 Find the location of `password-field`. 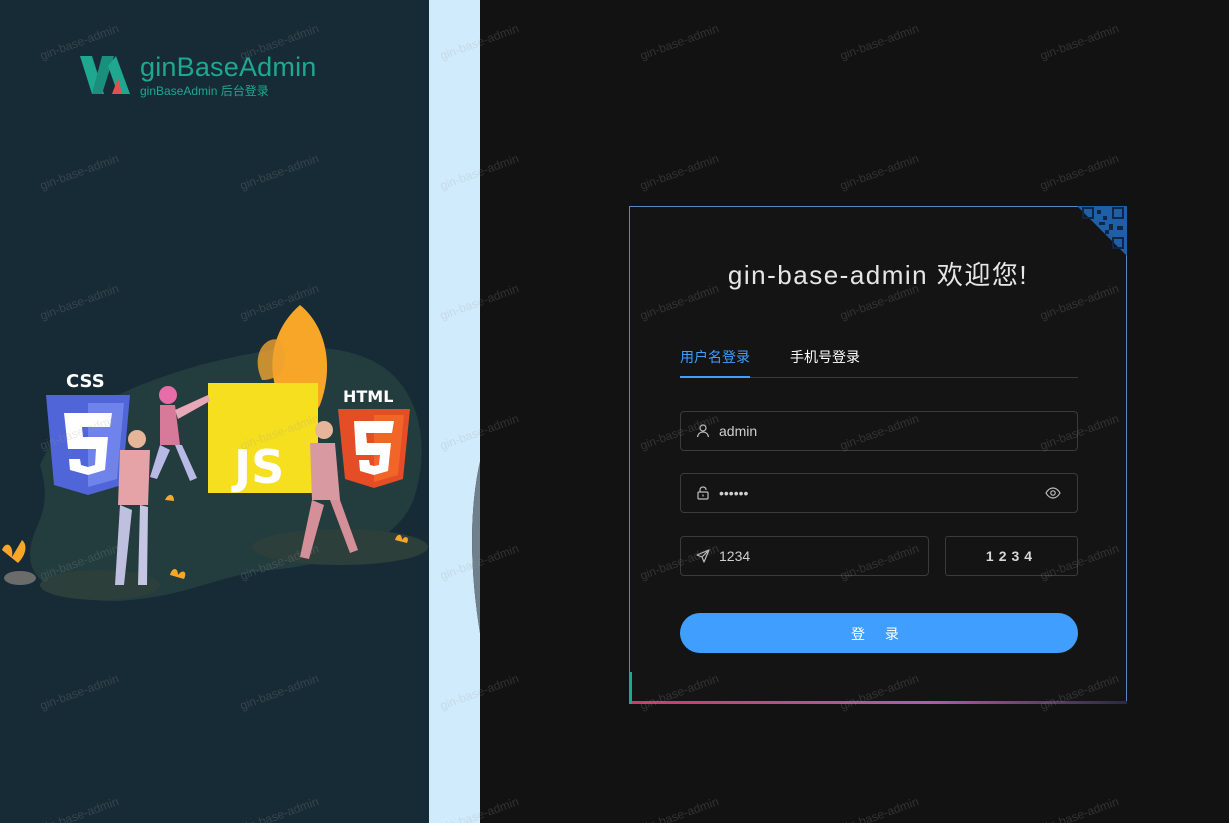

password-field is located at coordinates (879, 493).